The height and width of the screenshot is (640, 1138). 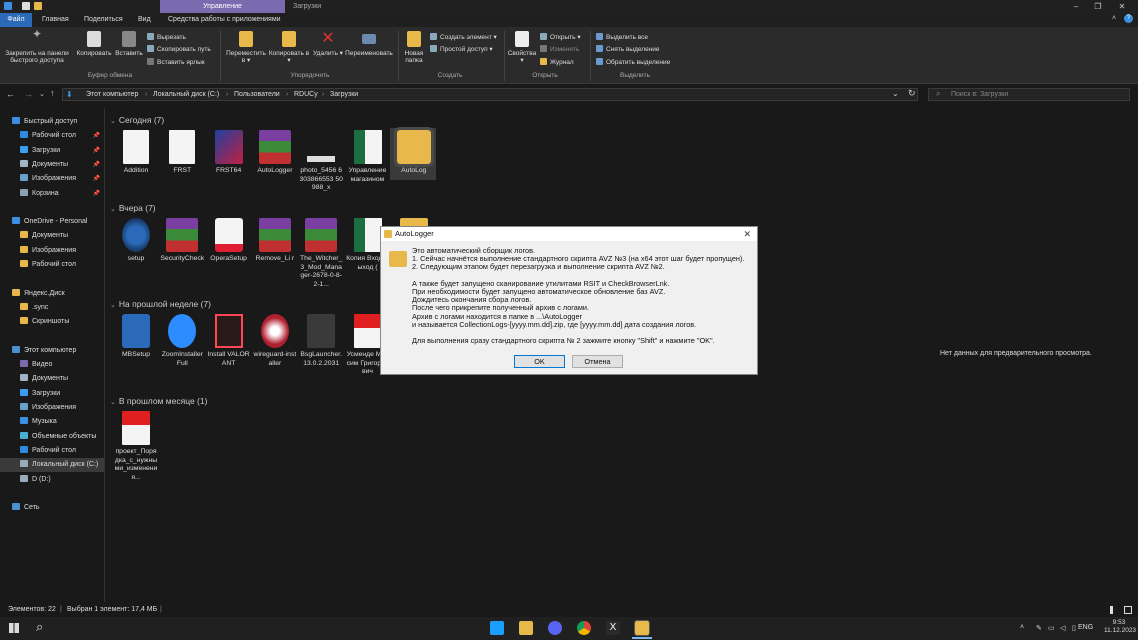 What do you see at coordinates (137, 120) in the screenshot?
I see `group-header: ⌄ Сегодня (7)` at bounding box center [137, 120].